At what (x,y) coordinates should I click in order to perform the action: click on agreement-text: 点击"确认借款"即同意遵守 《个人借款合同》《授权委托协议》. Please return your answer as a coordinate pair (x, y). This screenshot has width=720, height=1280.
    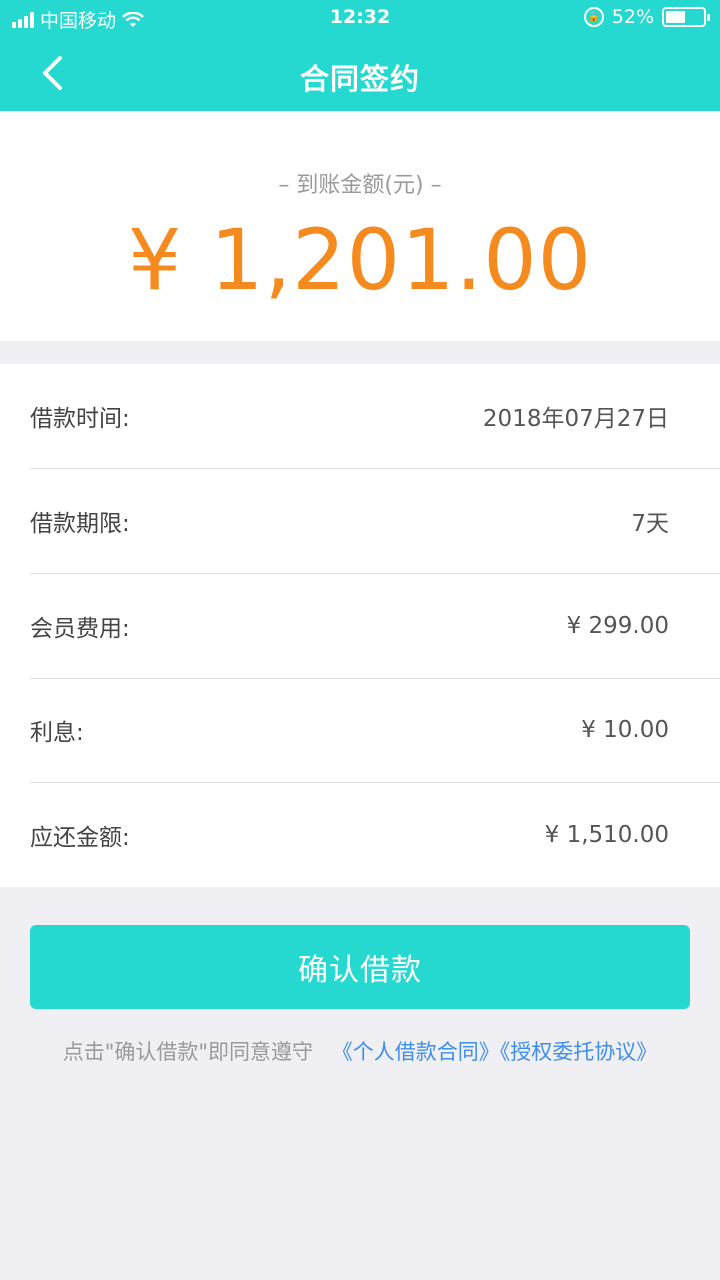
    Looking at the image, I should click on (360, 1051).